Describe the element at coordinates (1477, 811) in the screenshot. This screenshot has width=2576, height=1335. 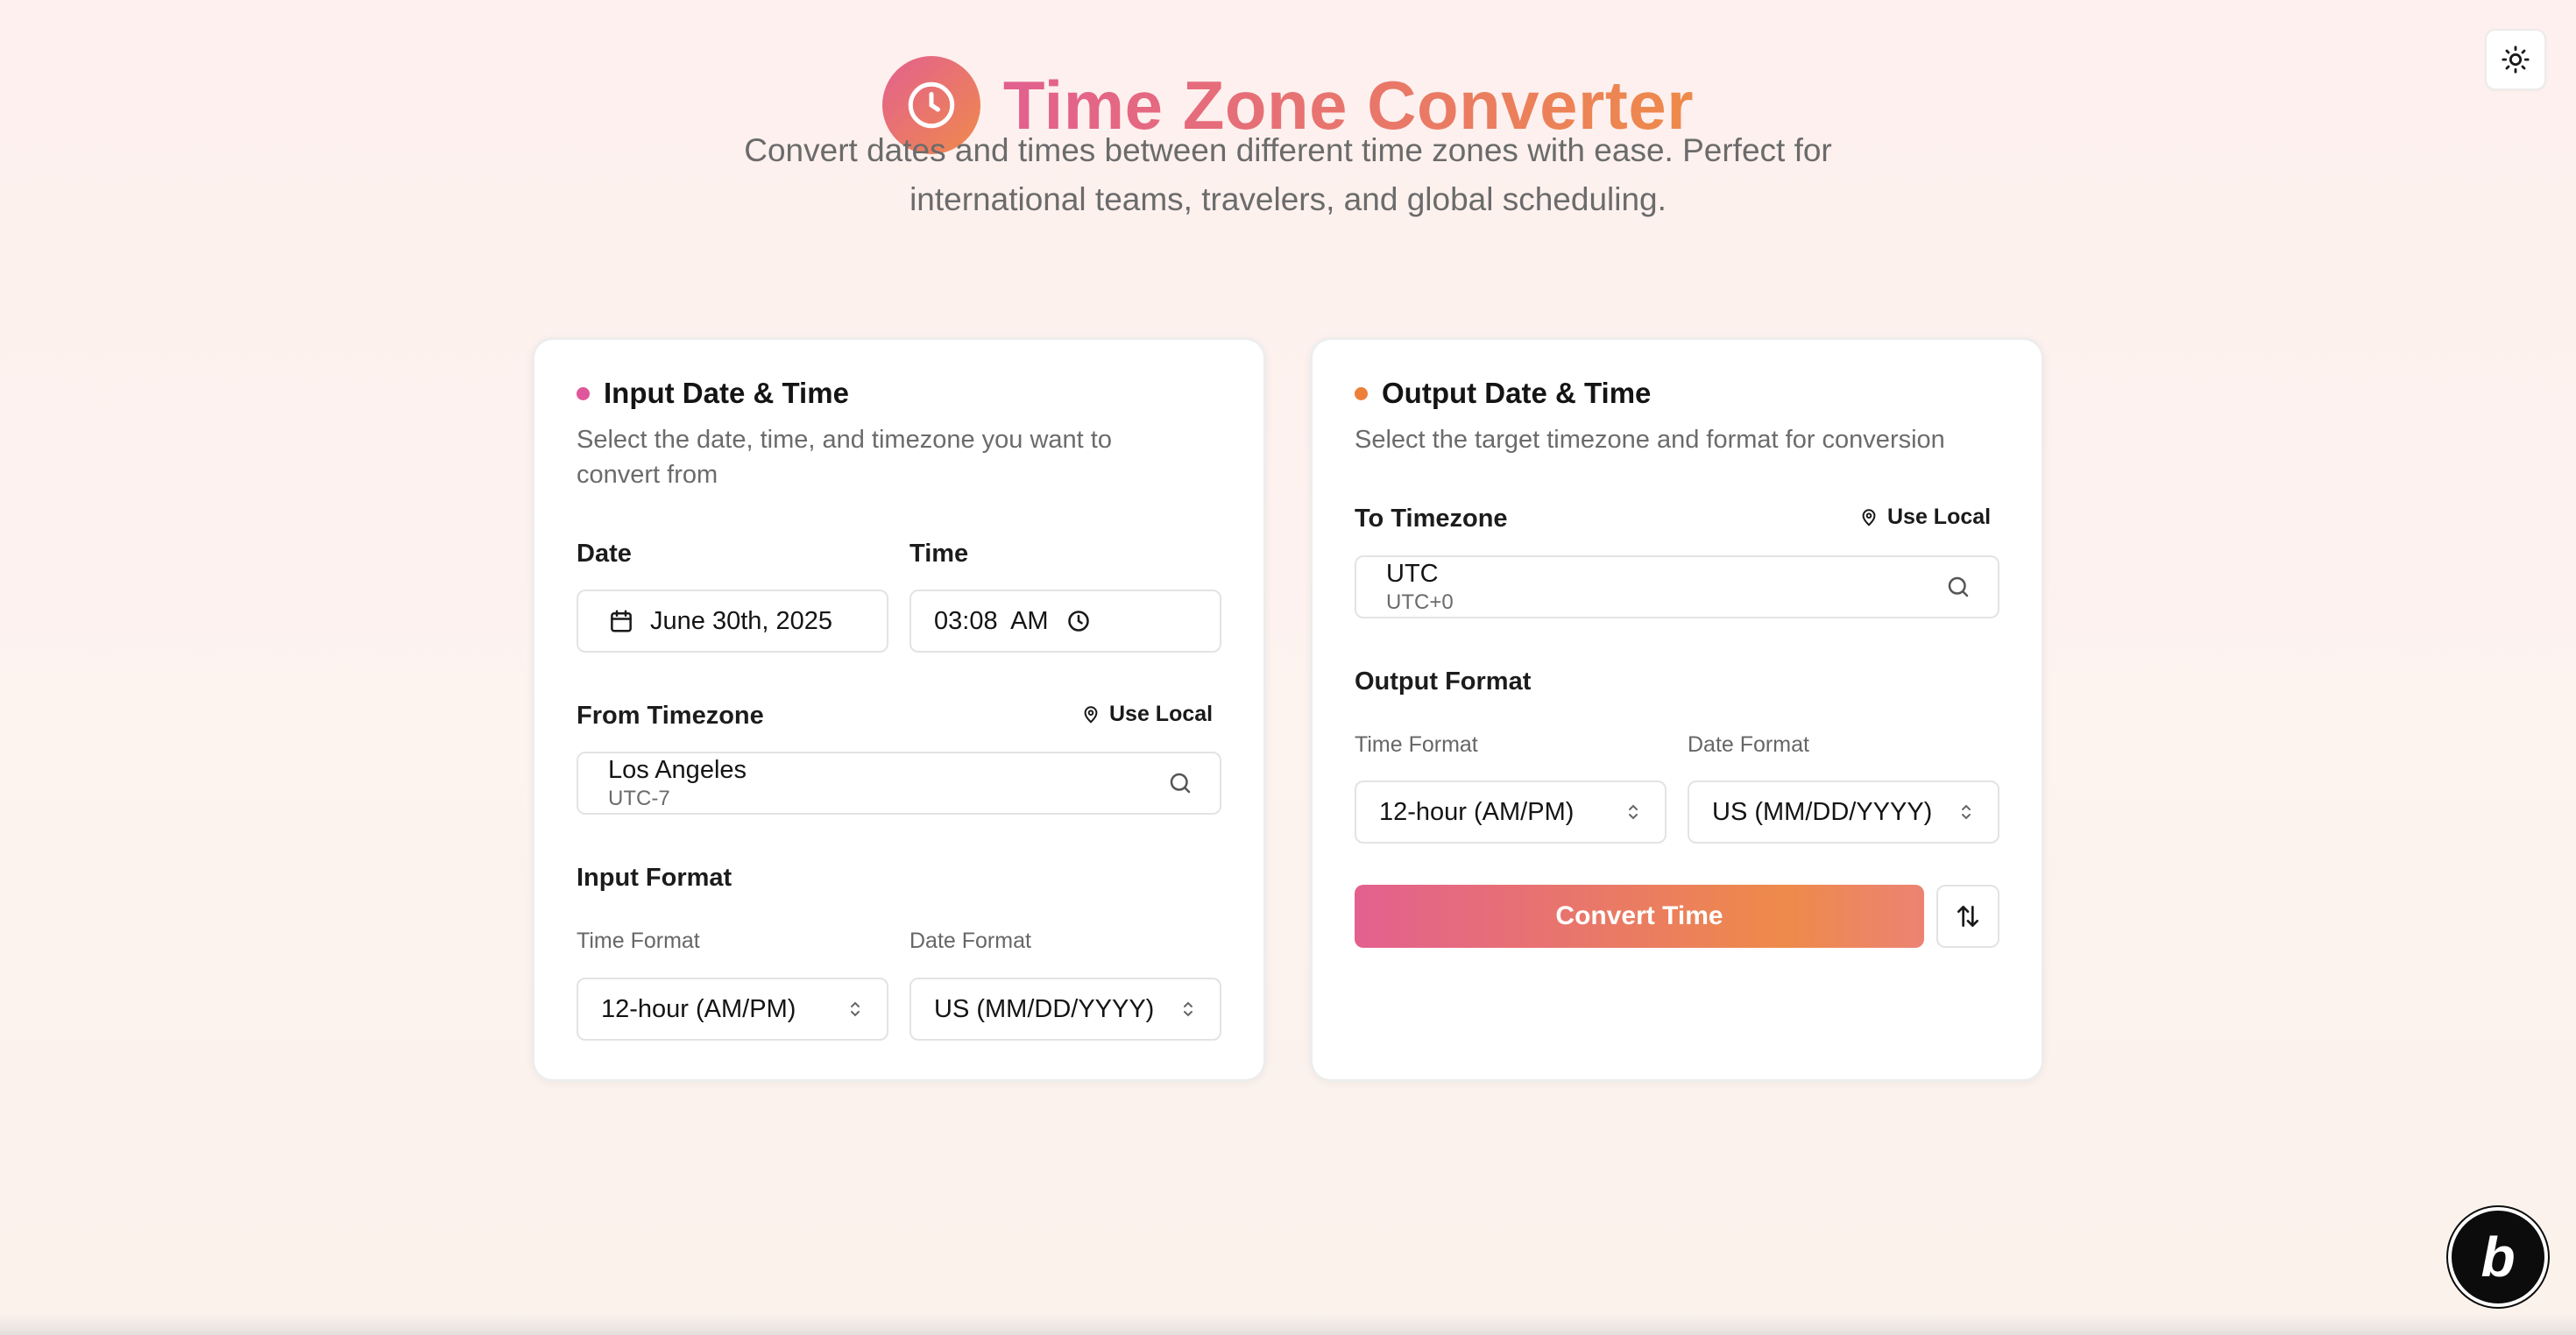
I see `output-time-format-value: 12-hour (AM/PM)` at that location.